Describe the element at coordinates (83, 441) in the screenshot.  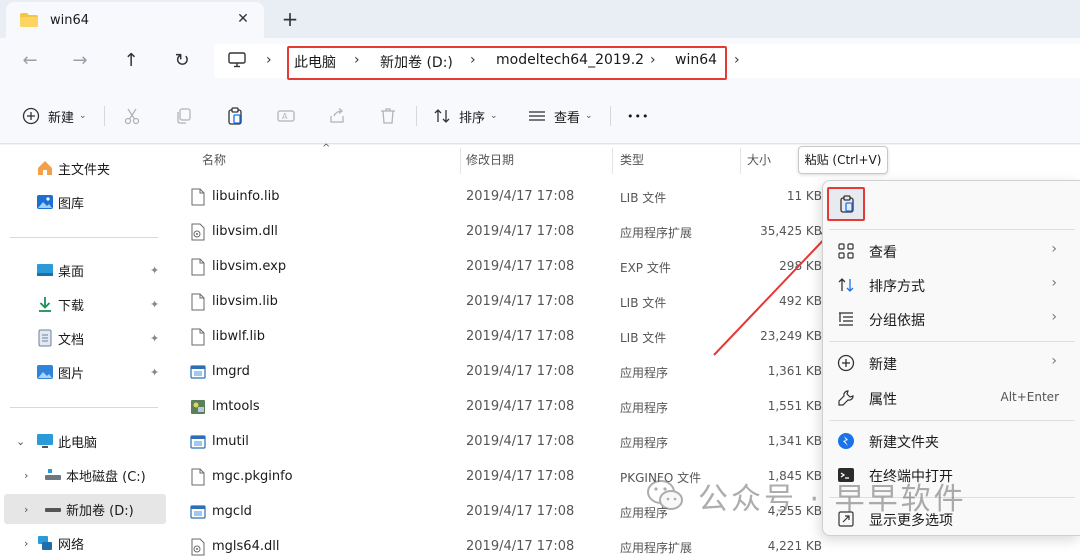
I see `sidebar-item-this-pc: ⌄ 此电脑` at that location.